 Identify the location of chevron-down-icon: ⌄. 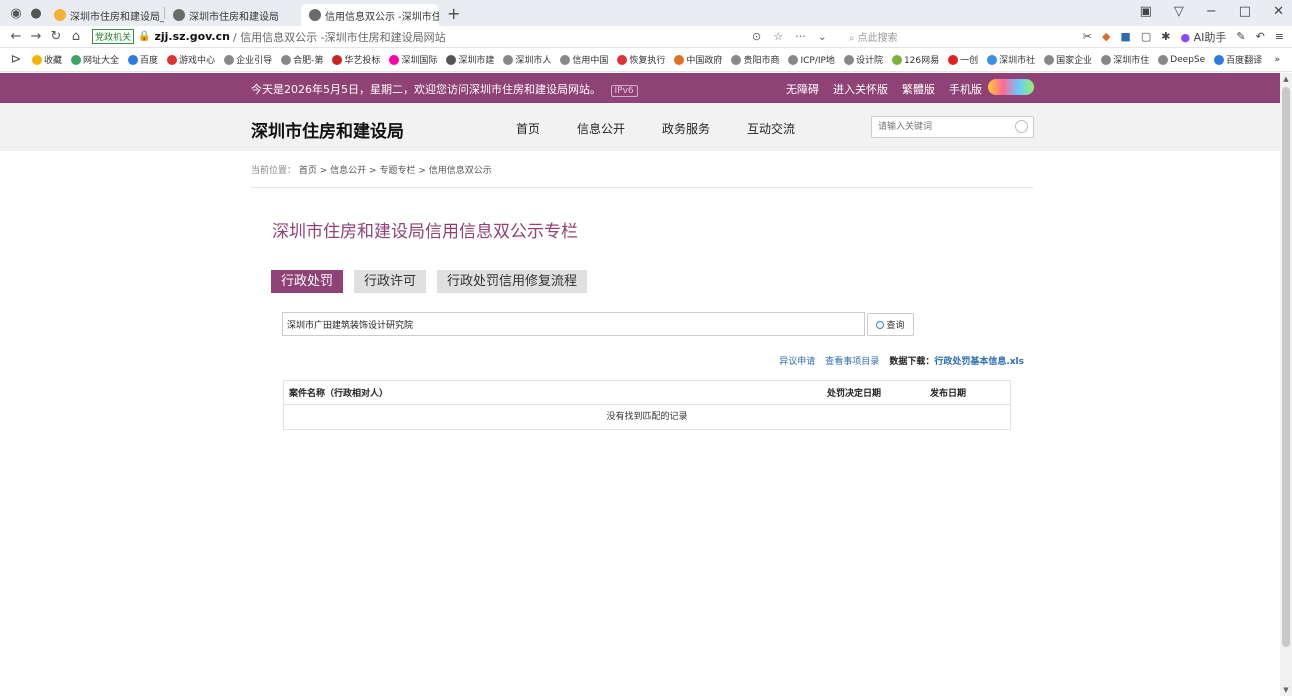
(822, 36).